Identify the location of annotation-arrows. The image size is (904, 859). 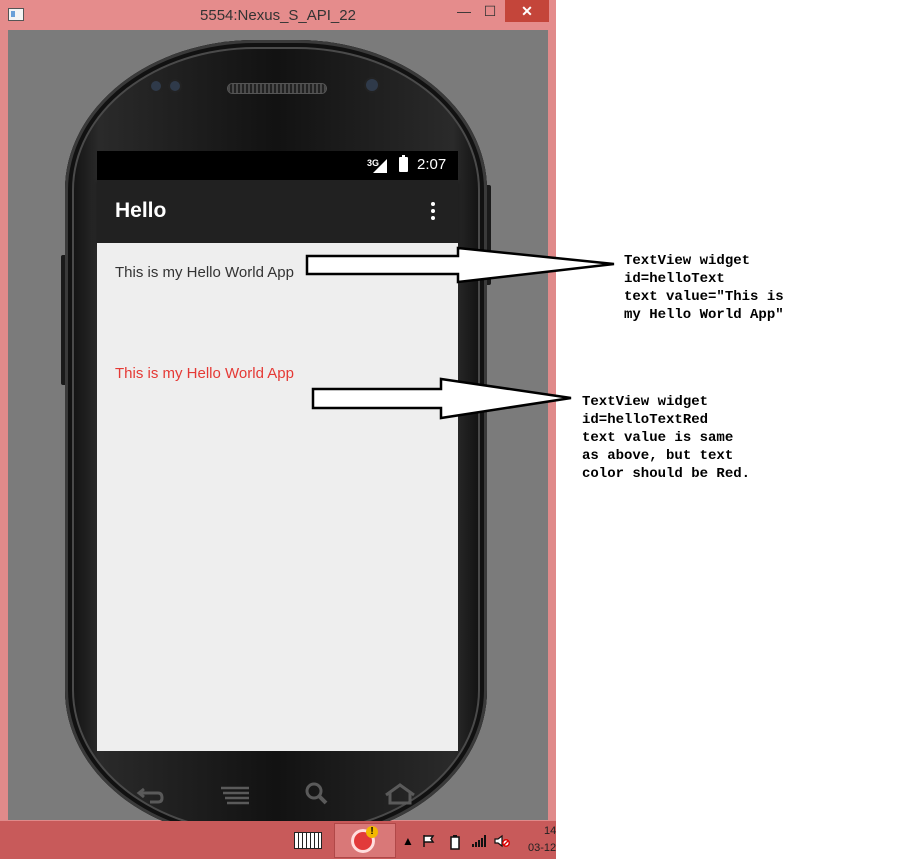
(460, 333).